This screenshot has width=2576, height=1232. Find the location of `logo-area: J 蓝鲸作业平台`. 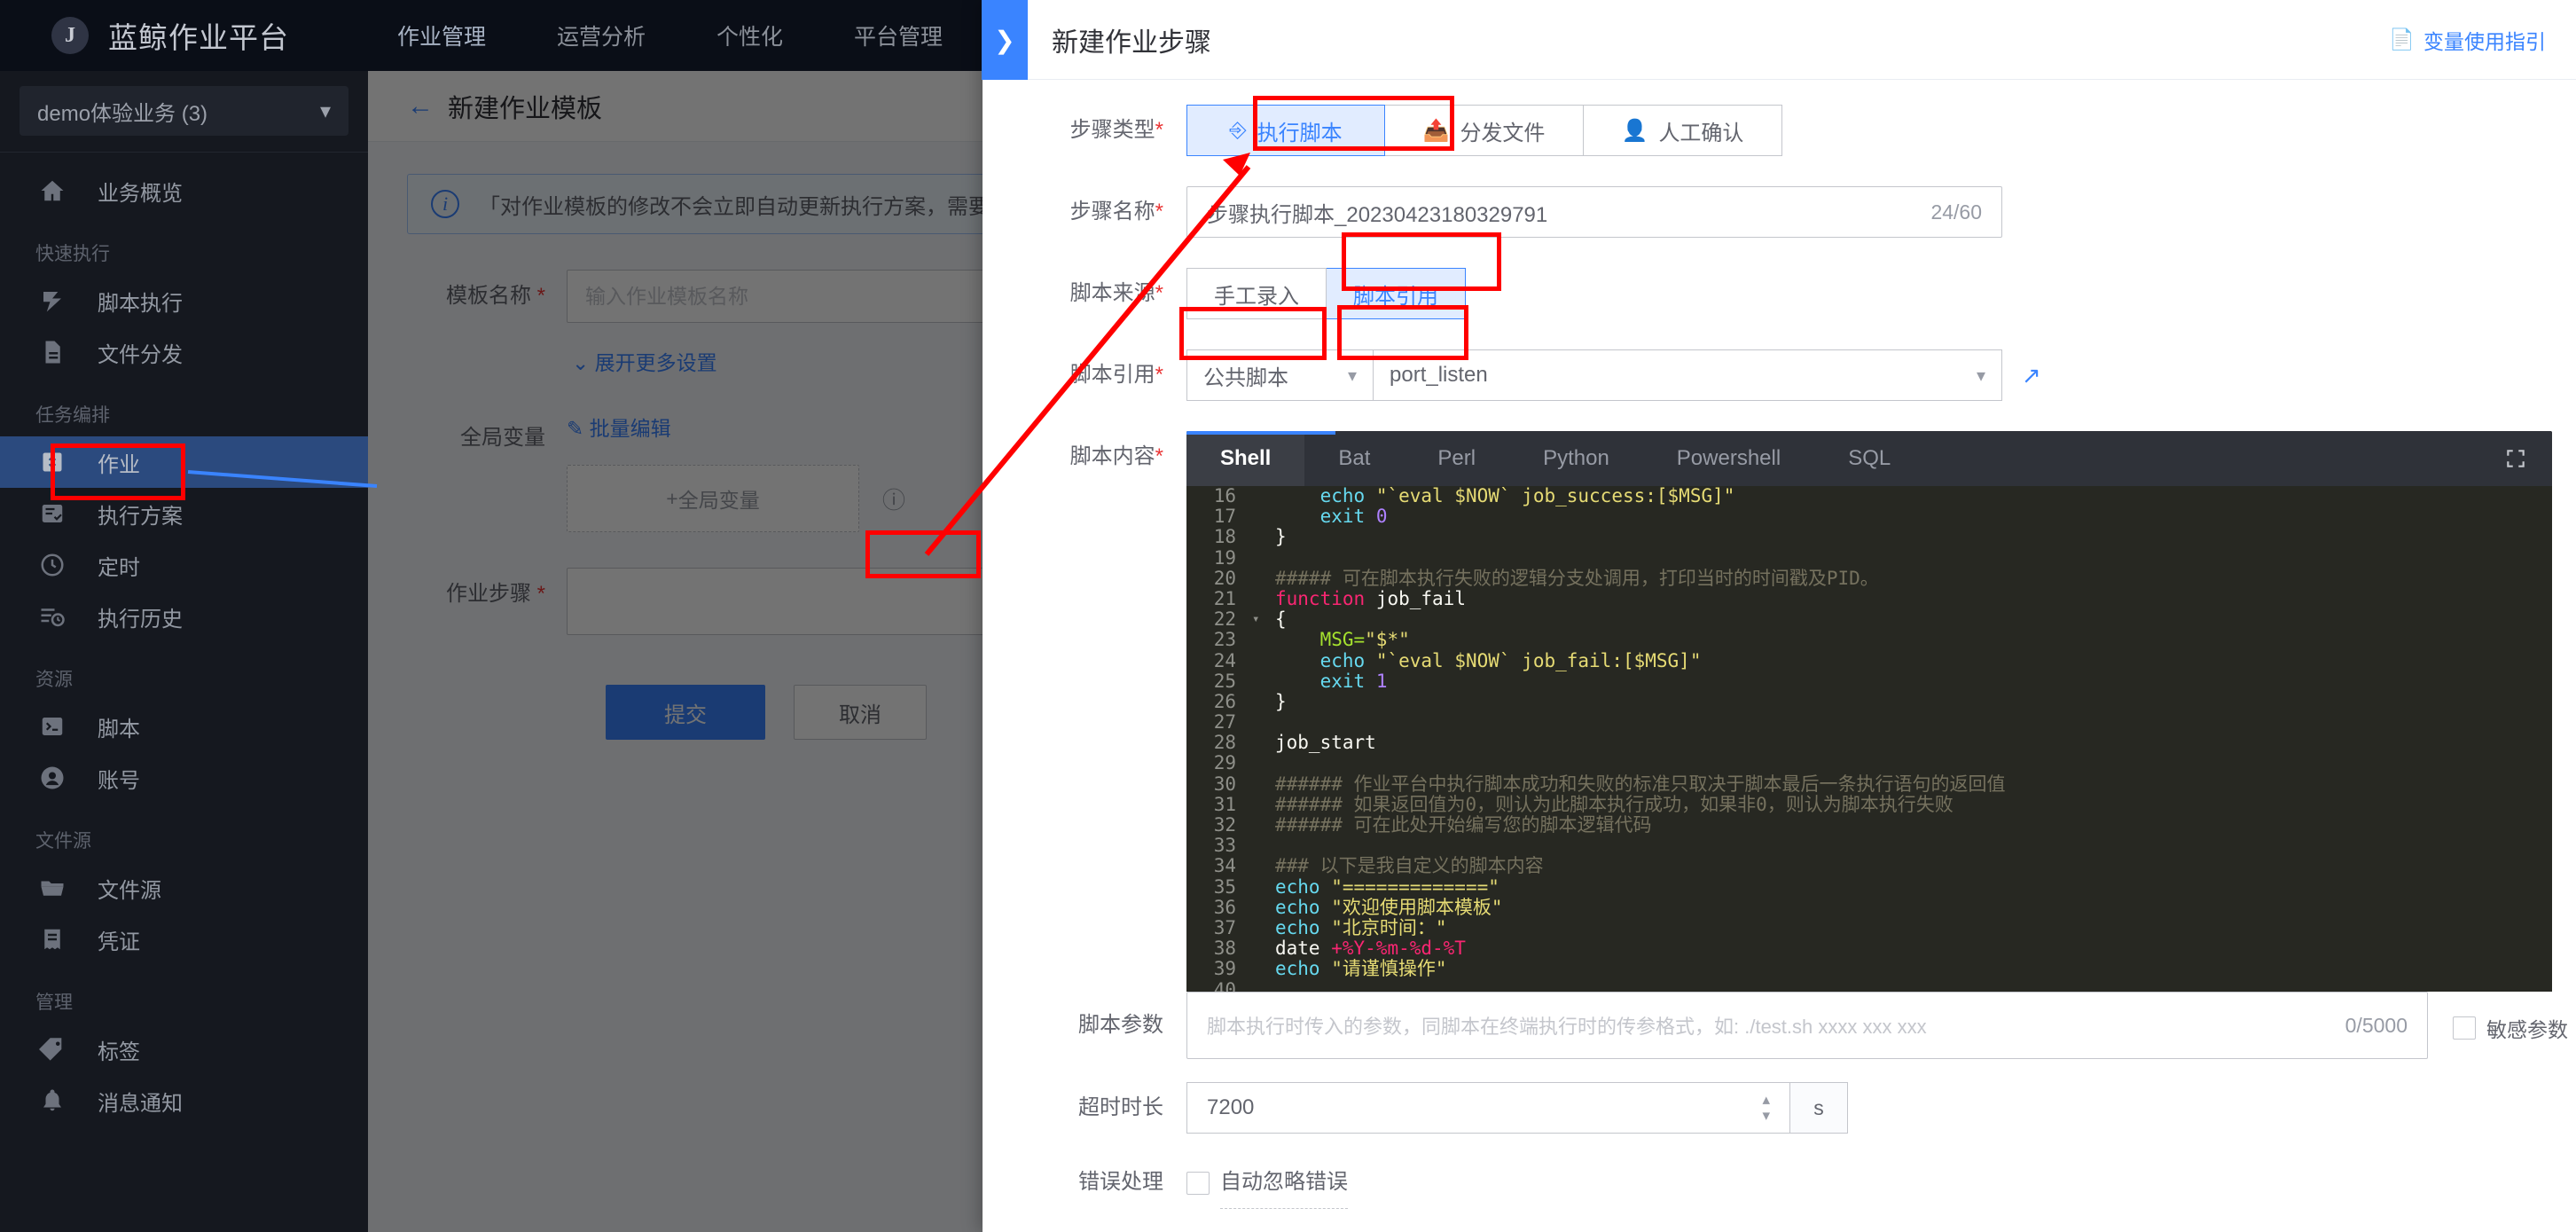

logo-area: J 蓝鲸作业平台 is located at coordinates (184, 35).